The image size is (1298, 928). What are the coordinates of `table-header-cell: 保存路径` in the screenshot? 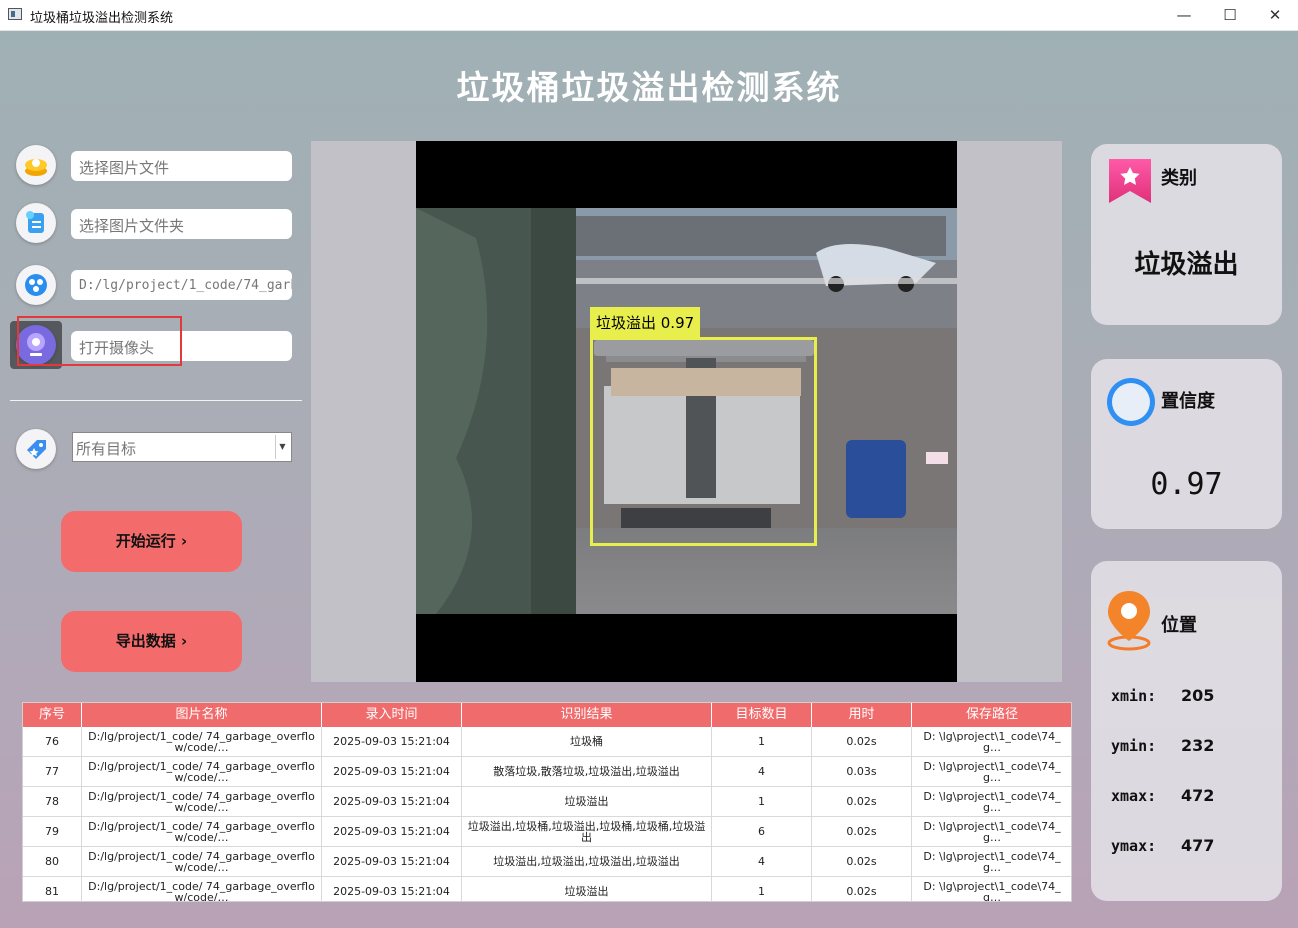 It's located at (991, 715).